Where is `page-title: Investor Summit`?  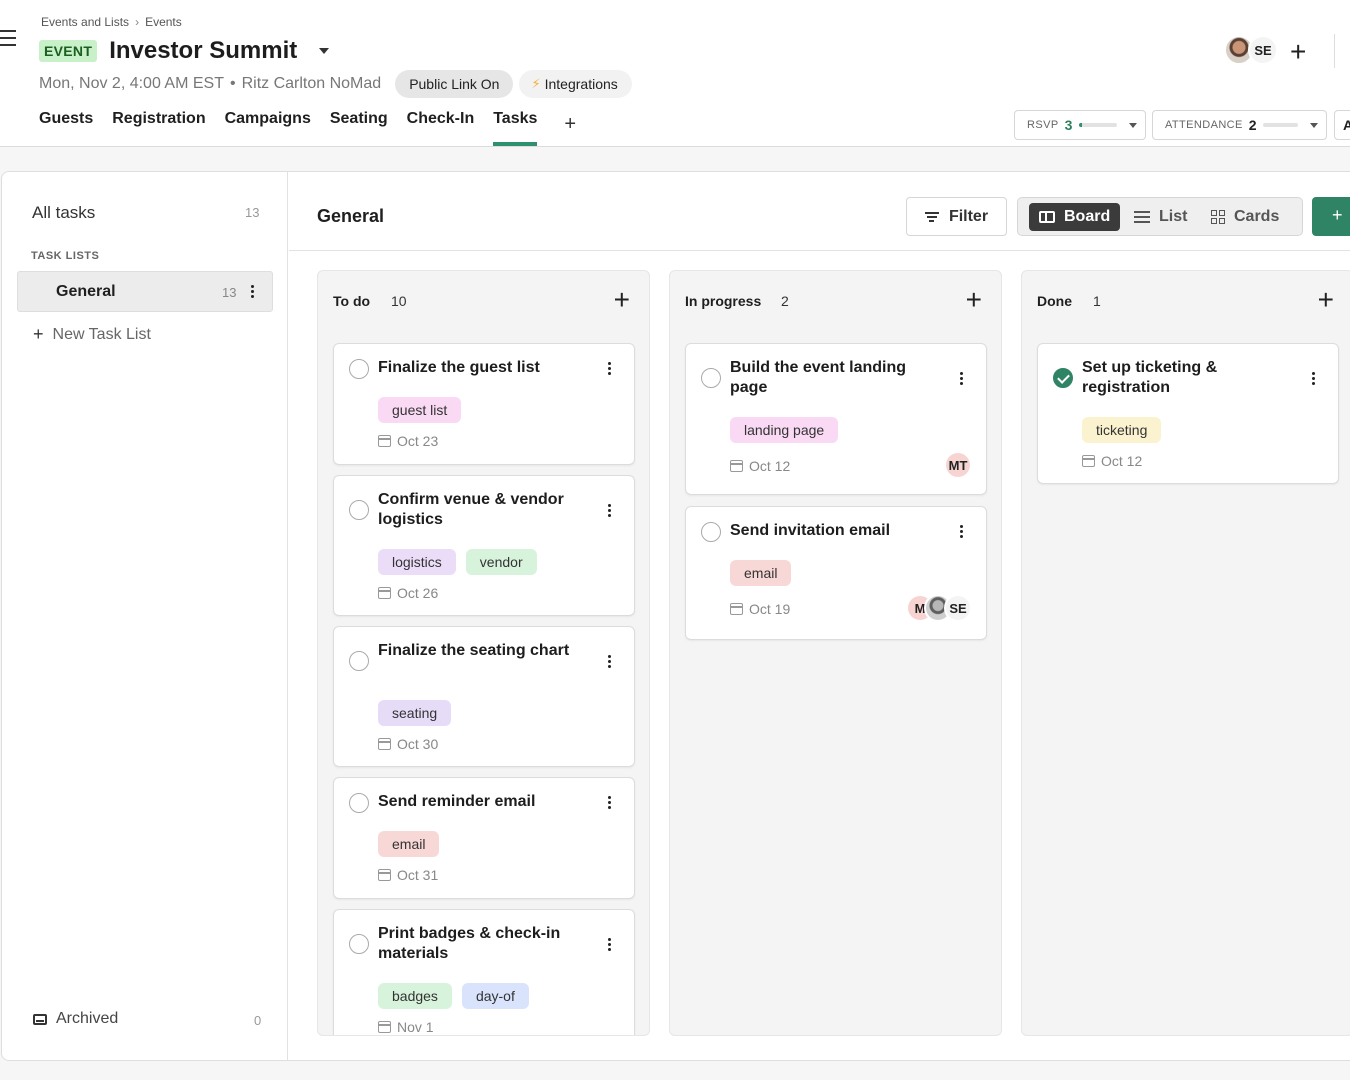
page-title: Investor Summit is located at coordinates (203, 50).